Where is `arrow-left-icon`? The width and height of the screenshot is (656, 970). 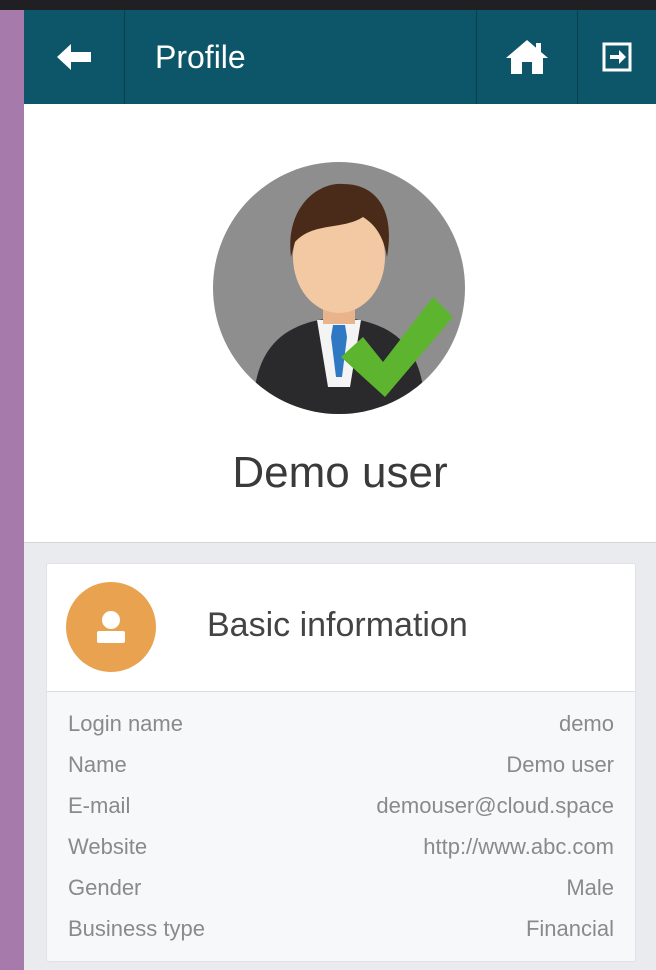 arrow-left-icon is located at coordinates (74, 57).